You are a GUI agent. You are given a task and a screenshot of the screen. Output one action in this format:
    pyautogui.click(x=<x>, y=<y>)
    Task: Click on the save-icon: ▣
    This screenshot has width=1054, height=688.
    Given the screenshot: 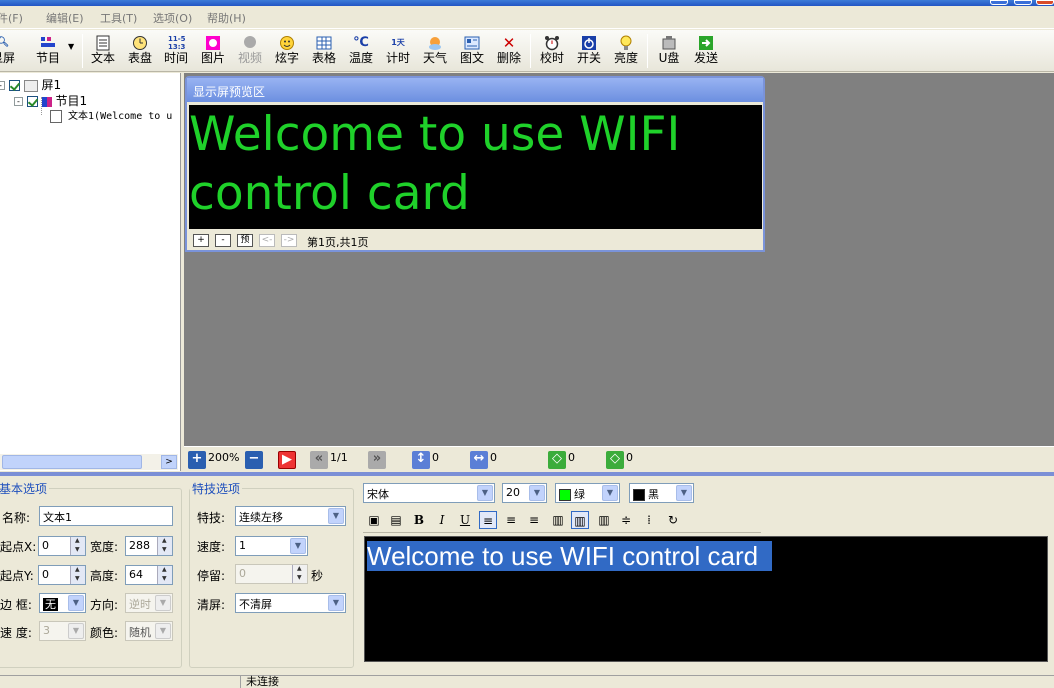 What is the action you would take?
    pyautogui.click(x=374, y=520)
    